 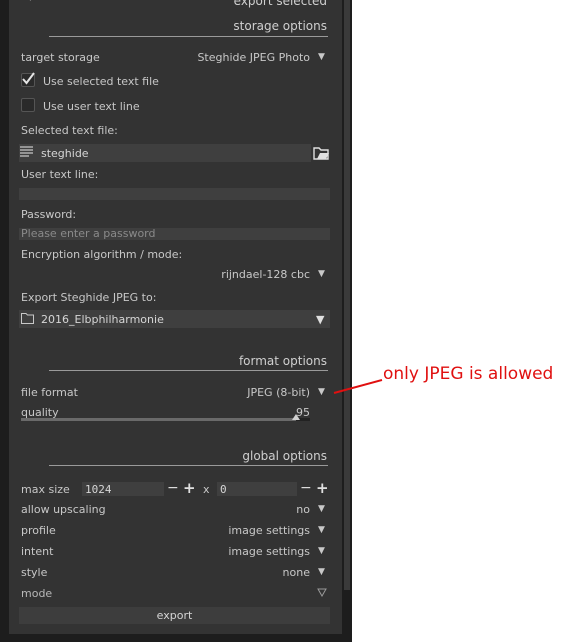 What do you see at coordinates (322, 488) in the screenshot?
I see `max-height-increase-icon: +` at bounding box center [322, 488].